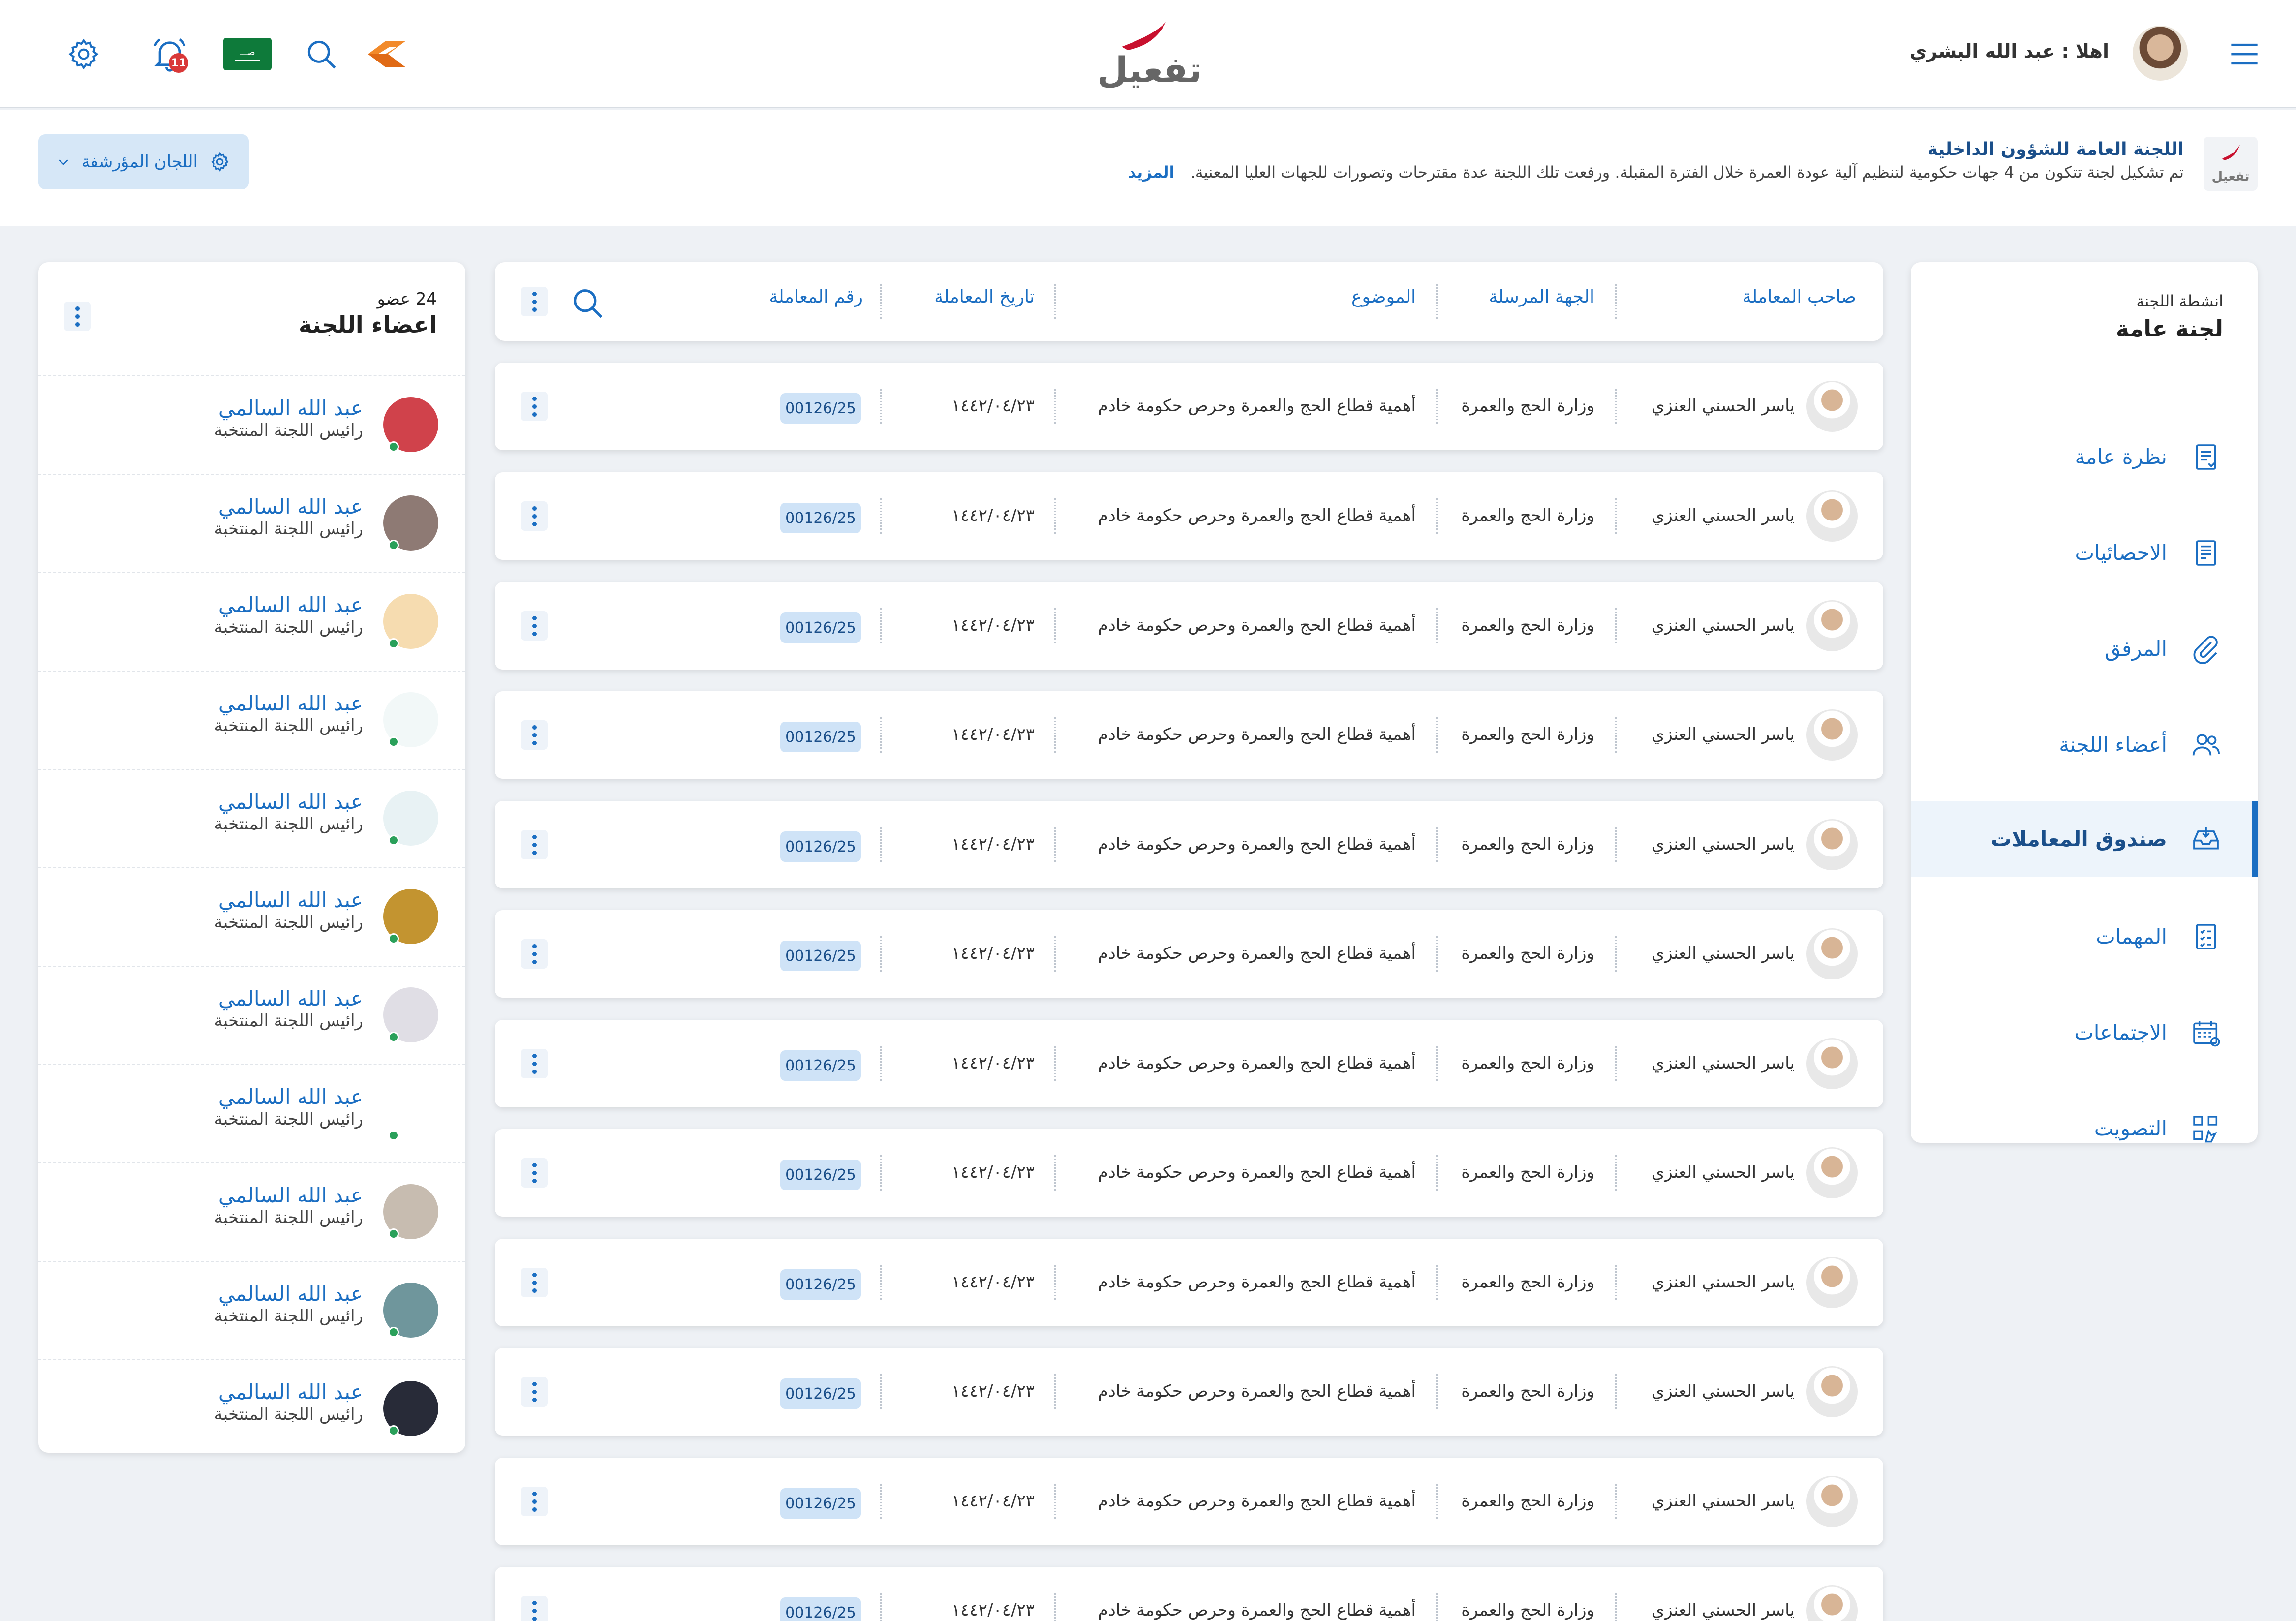  What do you see at coordinates (1151, 173) in the screenshot?
I see `more-link: المزيد` at bounding box center [1151, 173].